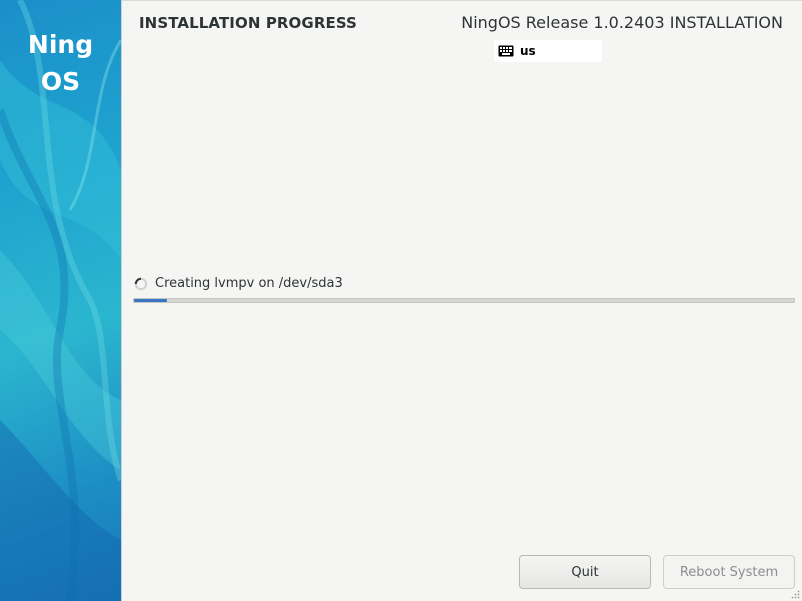 The image size is (802, 601). I want to click on quit-button: Quit, so click(585, 572).